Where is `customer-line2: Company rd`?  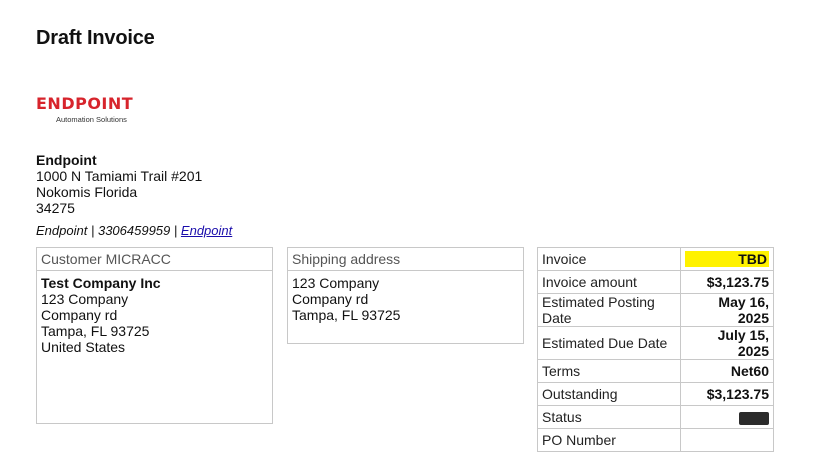
customer-line2: Company rd is located at coordinates (79, 315).